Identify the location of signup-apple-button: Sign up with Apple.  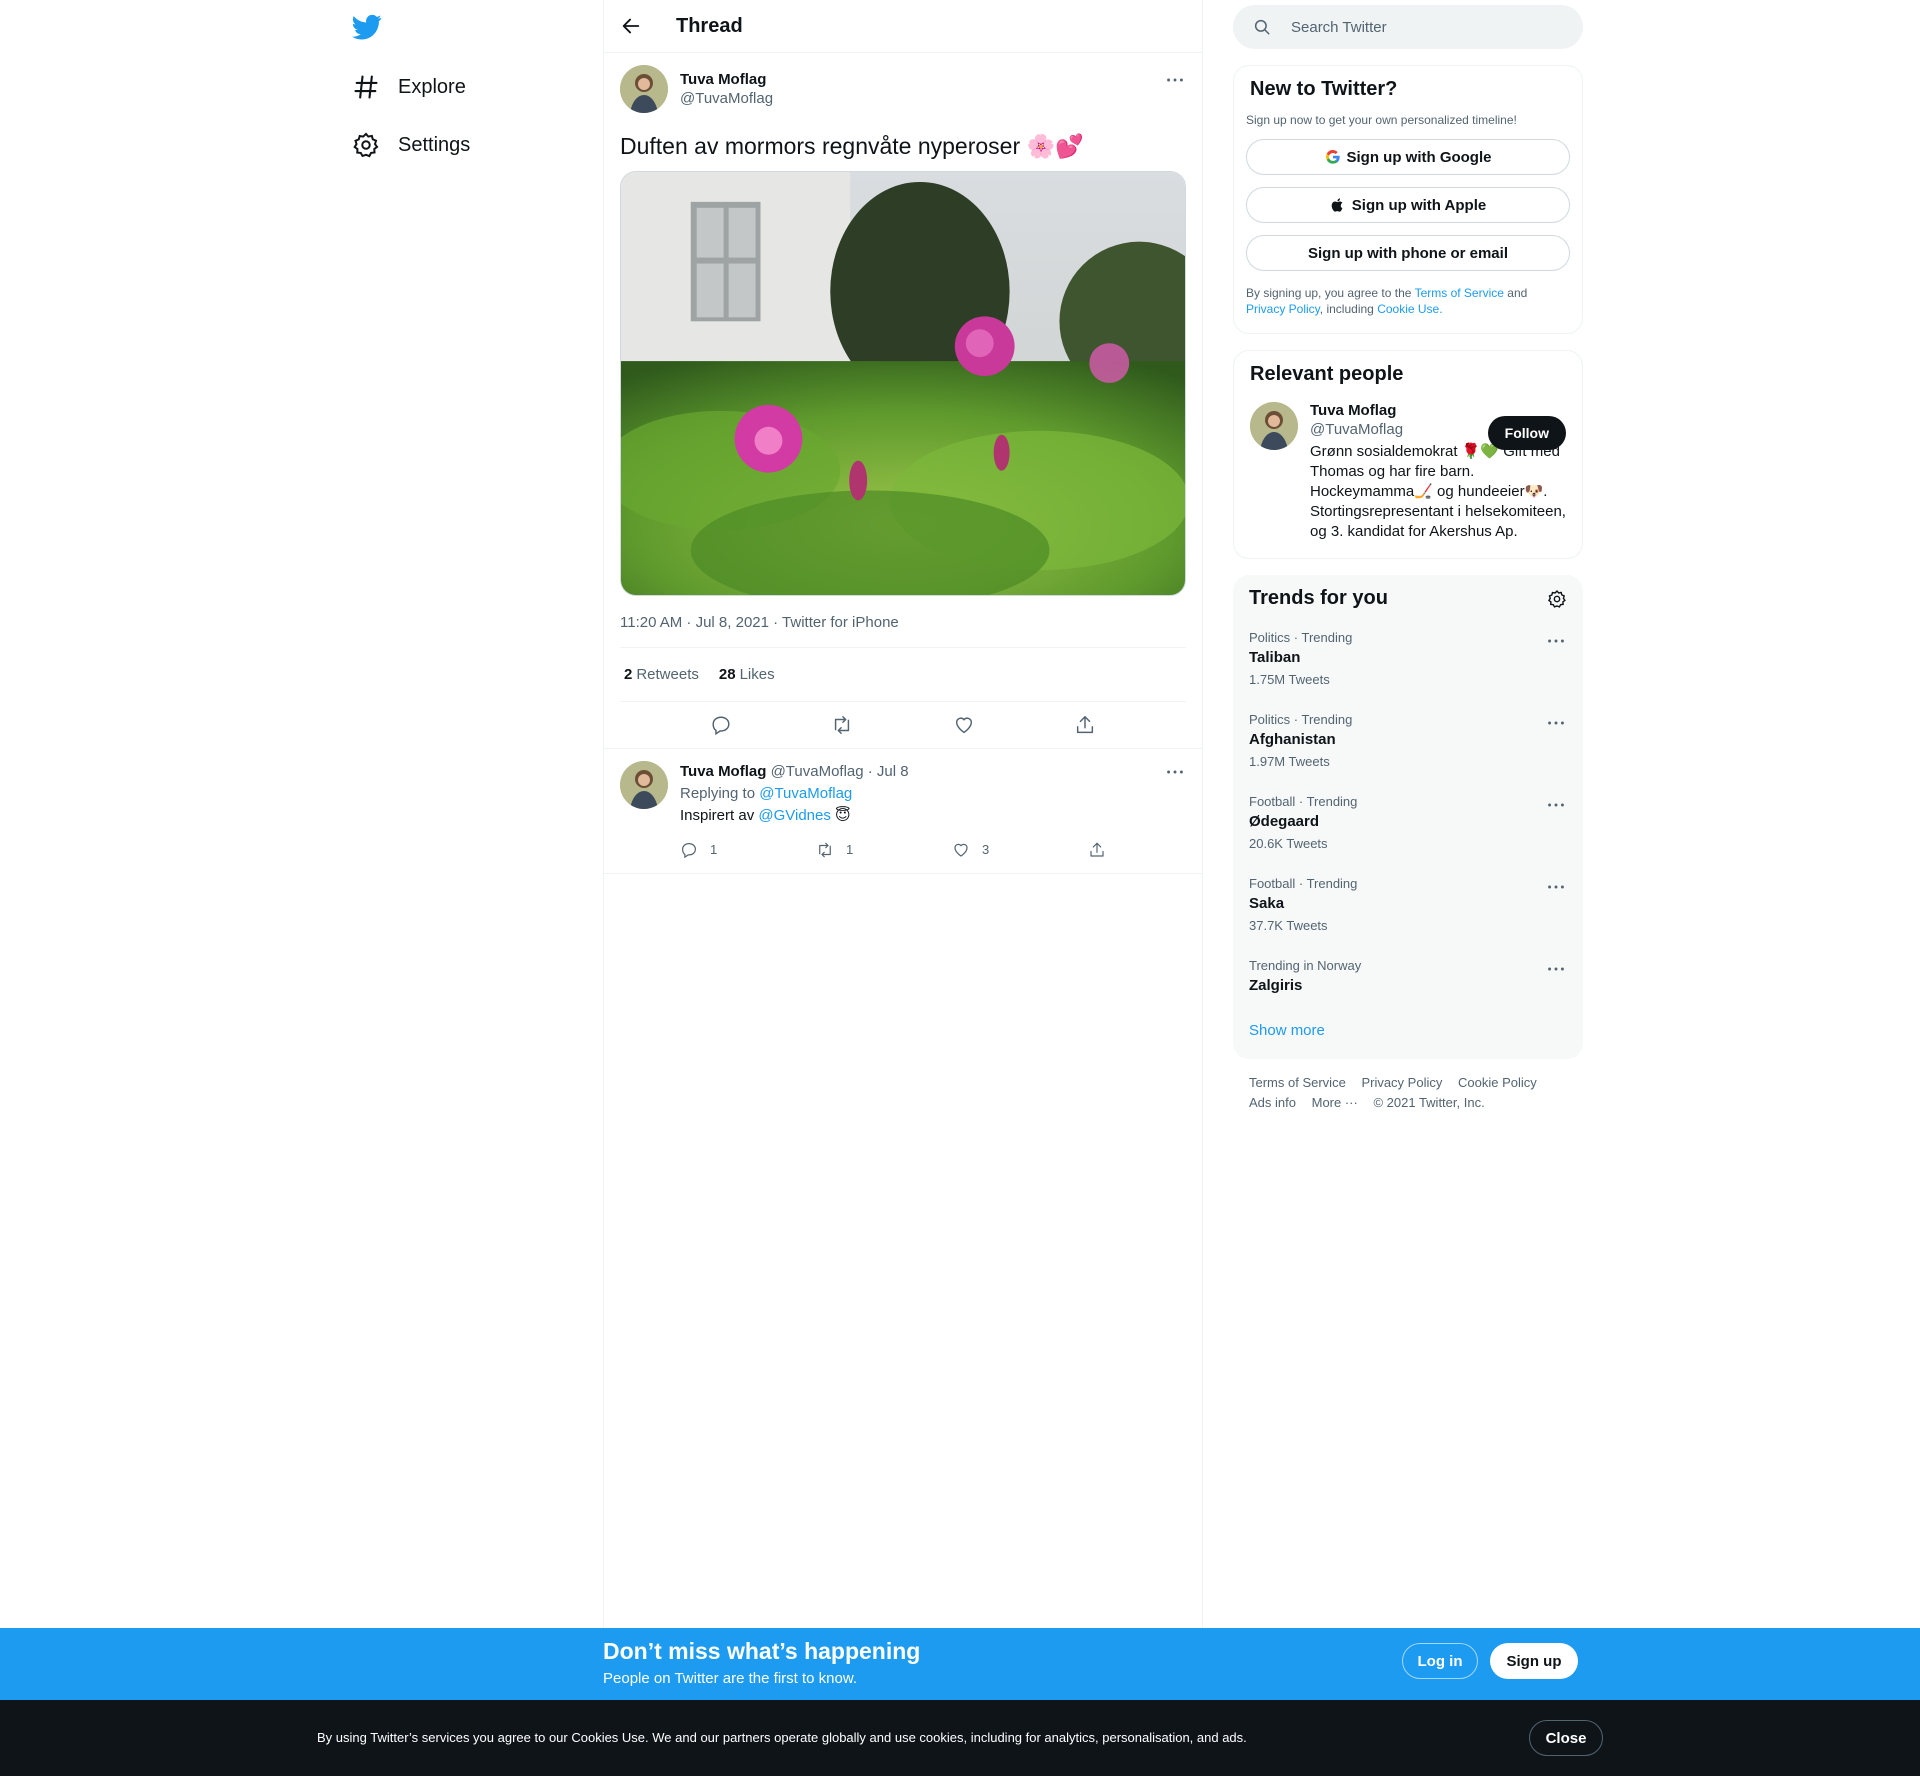
(1408, 205).